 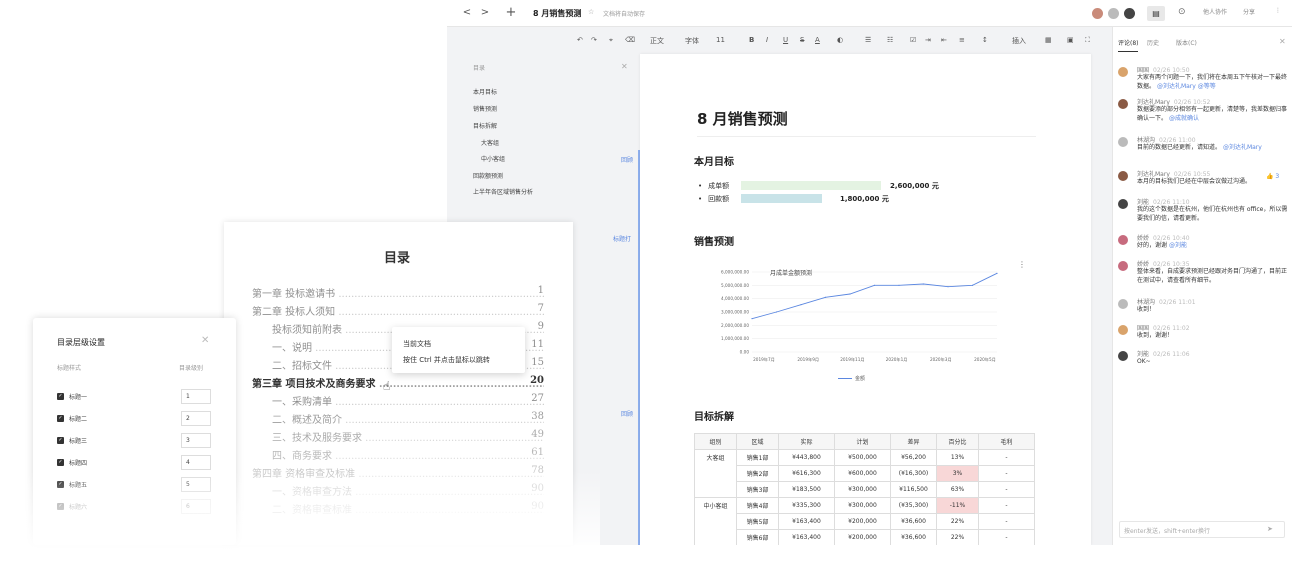 I want to click on table-cell: ¥616,300, so click(x=806, y=473).